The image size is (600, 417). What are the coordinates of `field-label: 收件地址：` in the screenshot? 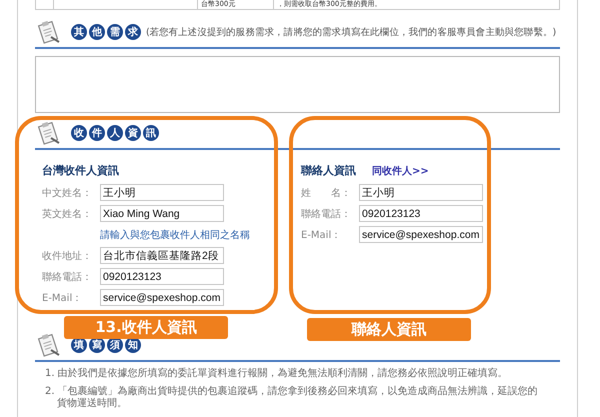 It's located at (67, 256).